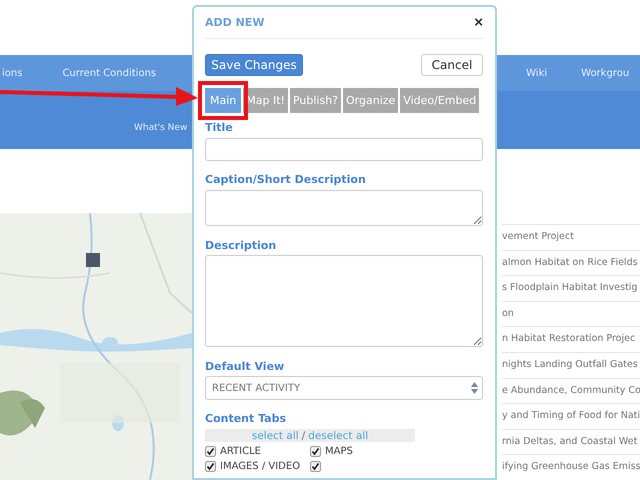  I want to click on select-all-link: select all, so click(275, 436).